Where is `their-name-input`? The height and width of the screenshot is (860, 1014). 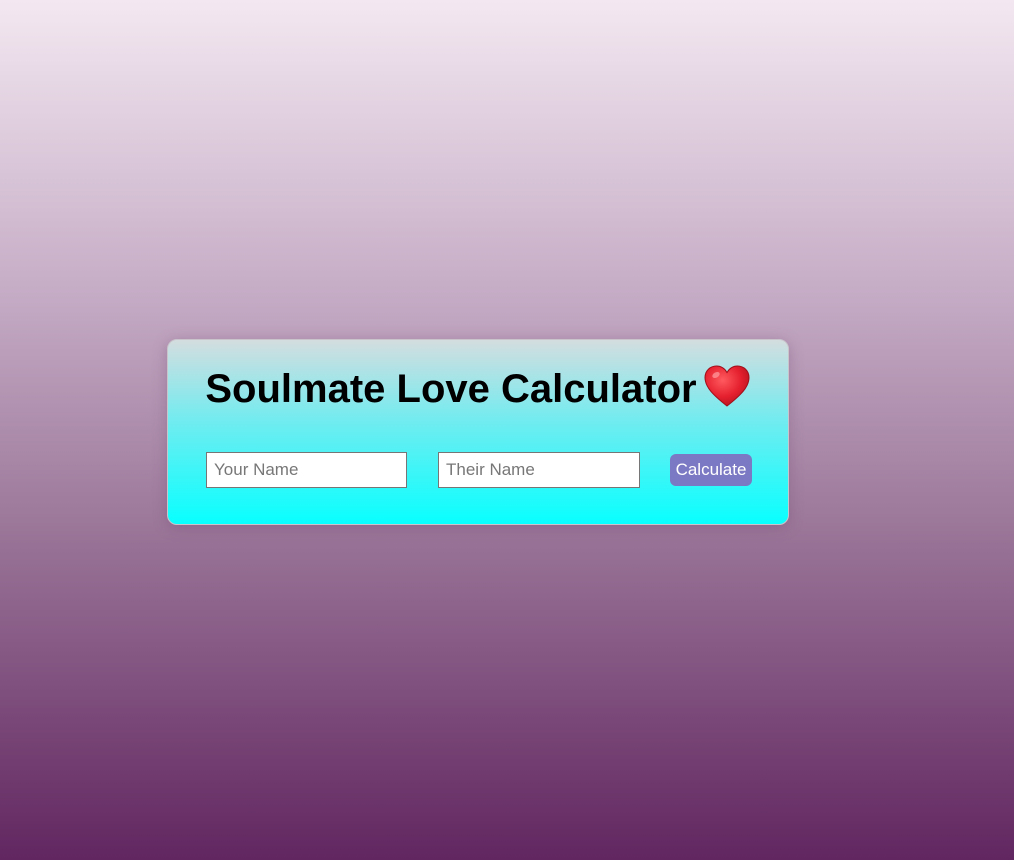
their-name-input is located at coordinates (539, 470).